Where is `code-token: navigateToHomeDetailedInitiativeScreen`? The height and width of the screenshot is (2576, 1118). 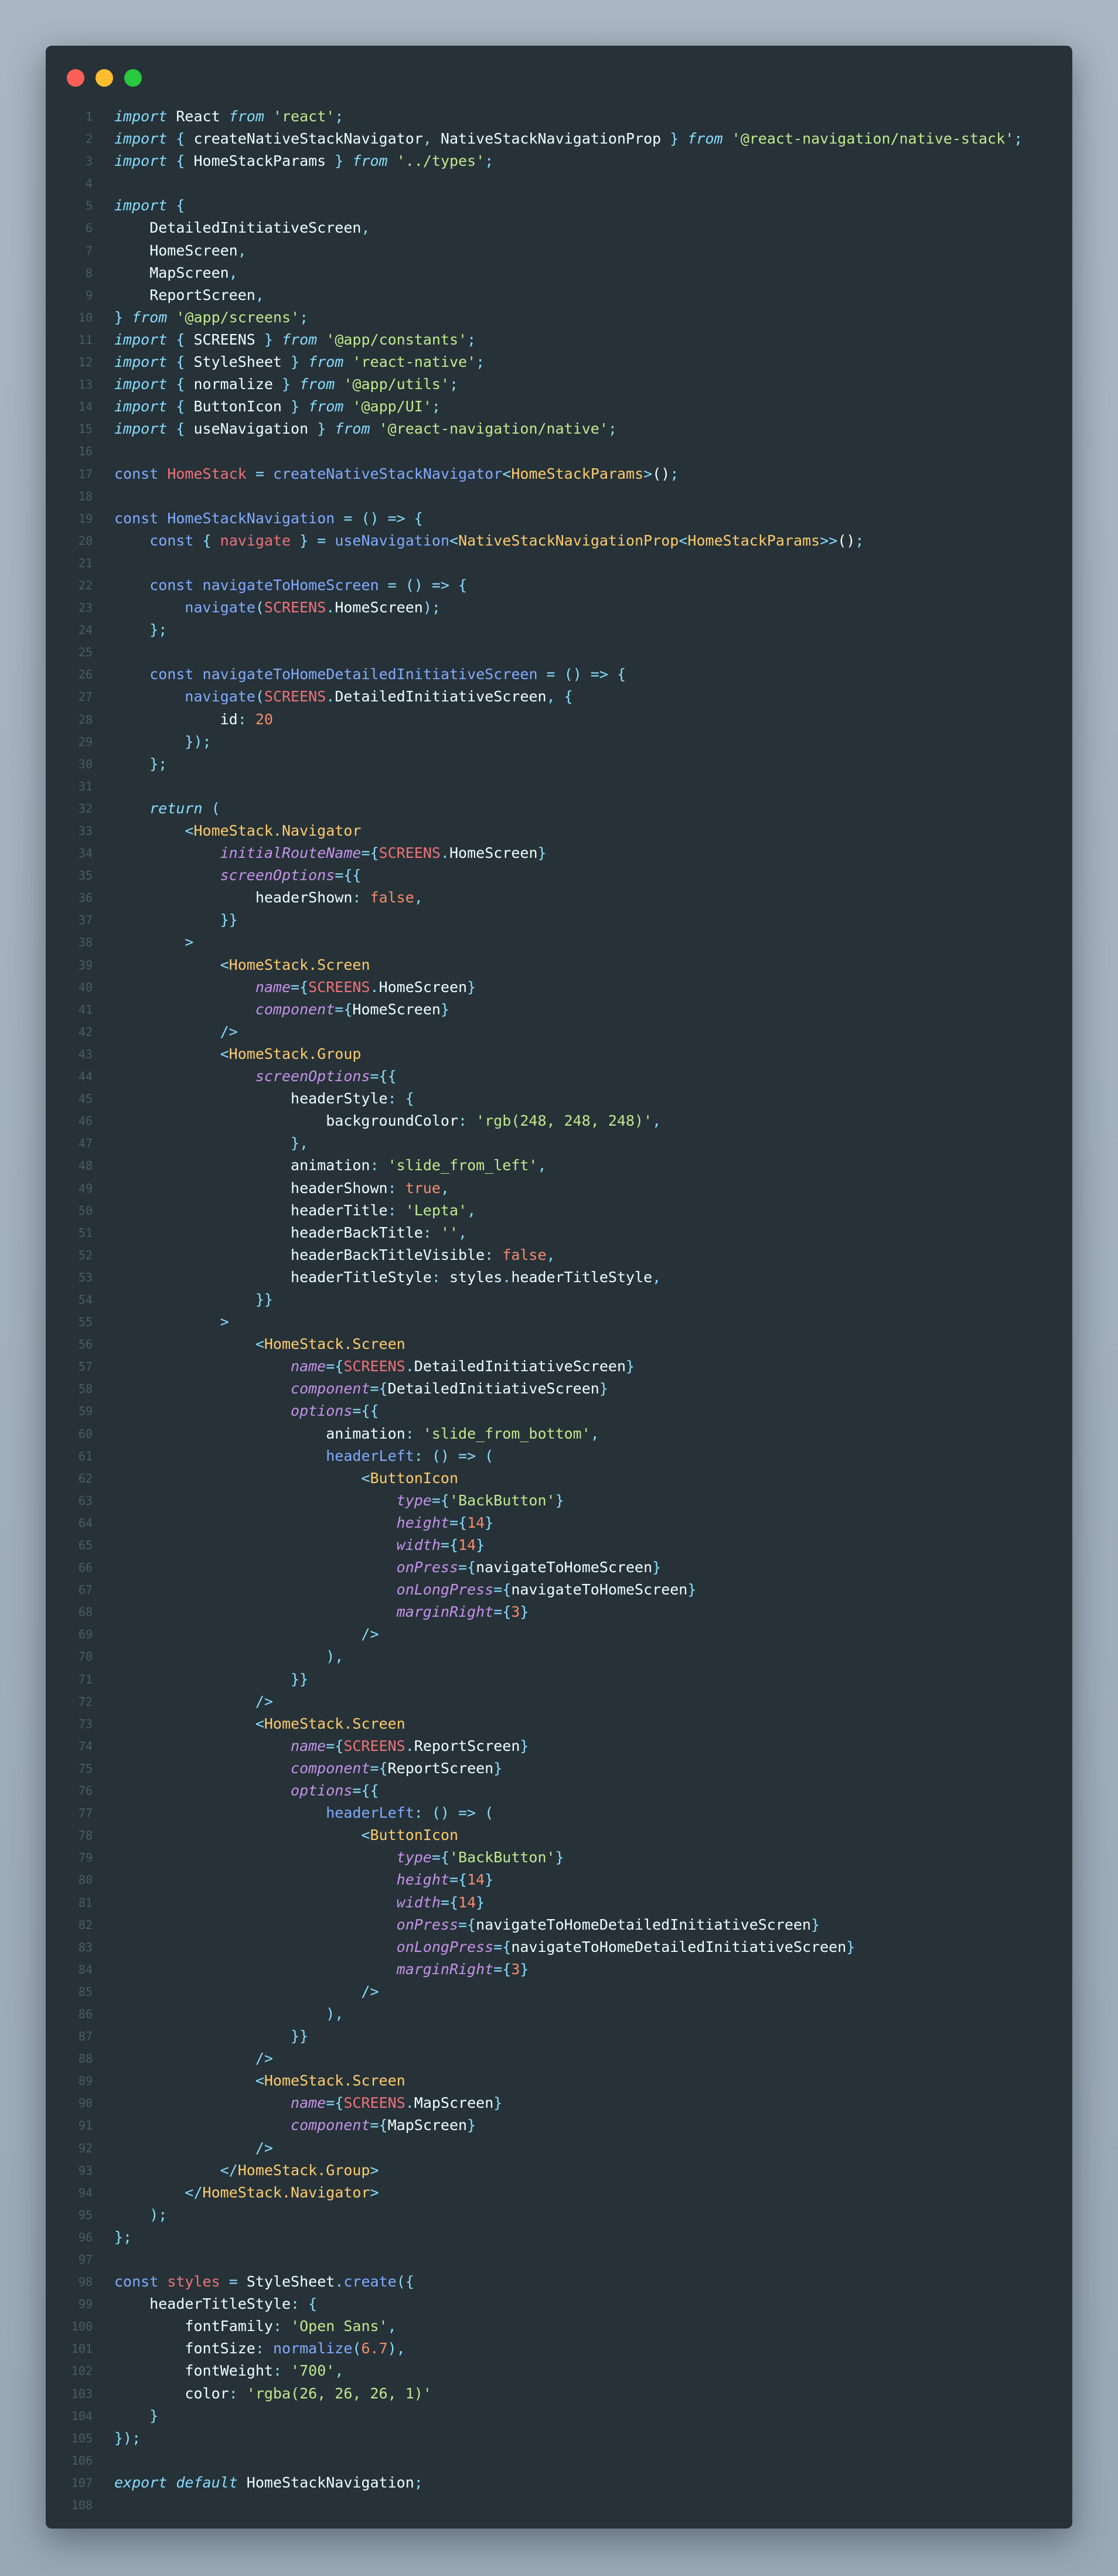
code-token: navigateToHomeDetailedInitiativeScreen is located at coordinates (370, 674).